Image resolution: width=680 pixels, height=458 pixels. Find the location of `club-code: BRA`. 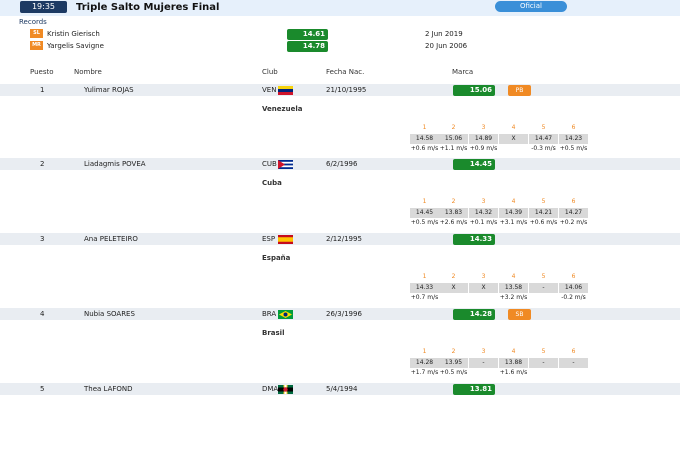

club-code: BRA is located at coordinates (269, 314).